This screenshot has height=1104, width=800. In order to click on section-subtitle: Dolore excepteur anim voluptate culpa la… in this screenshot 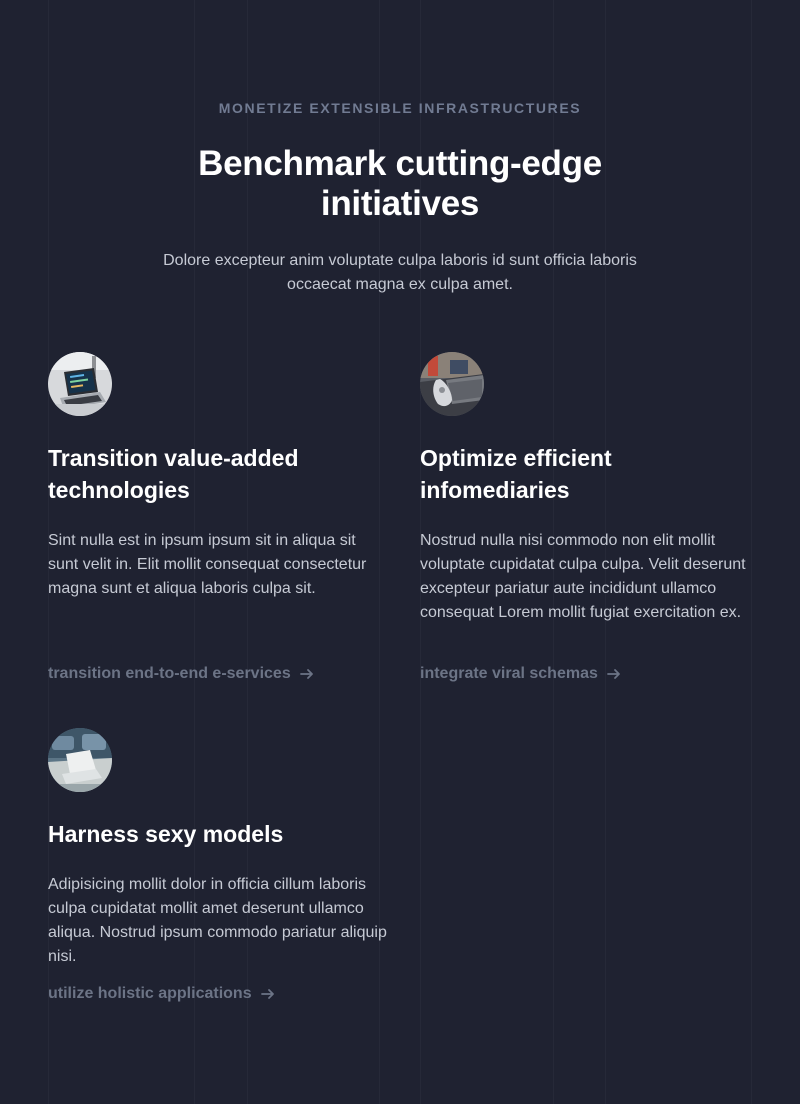, I will do `click(400, 272)`.